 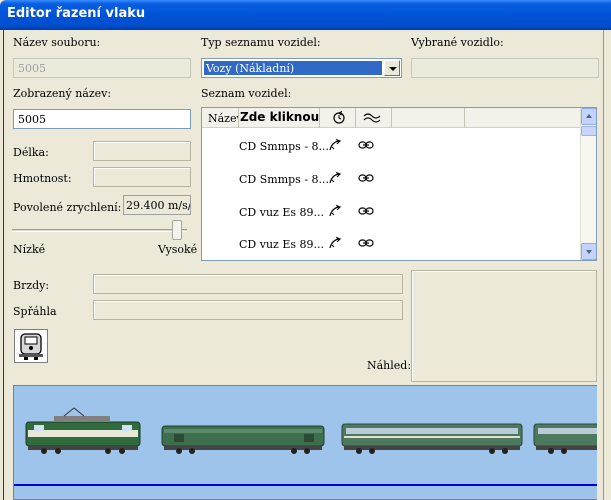 I want to click on preview-label: Náhled:, so click(x=389, y=365).